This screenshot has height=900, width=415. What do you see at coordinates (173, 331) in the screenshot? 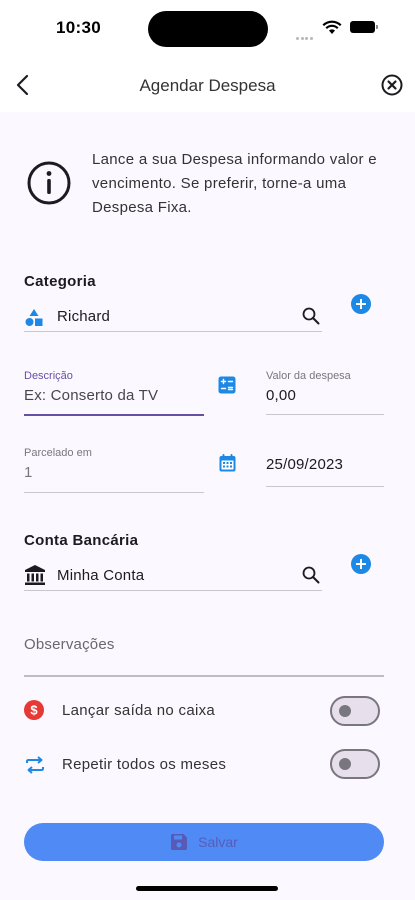
I see `categoria-underline` at bounding box center [173, 331].